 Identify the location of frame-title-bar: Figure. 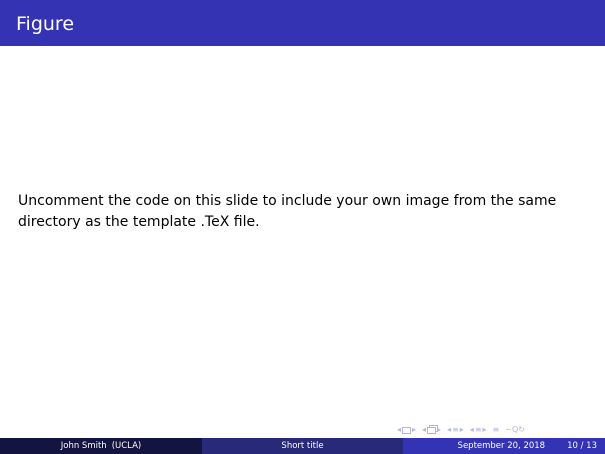
(302, 23).